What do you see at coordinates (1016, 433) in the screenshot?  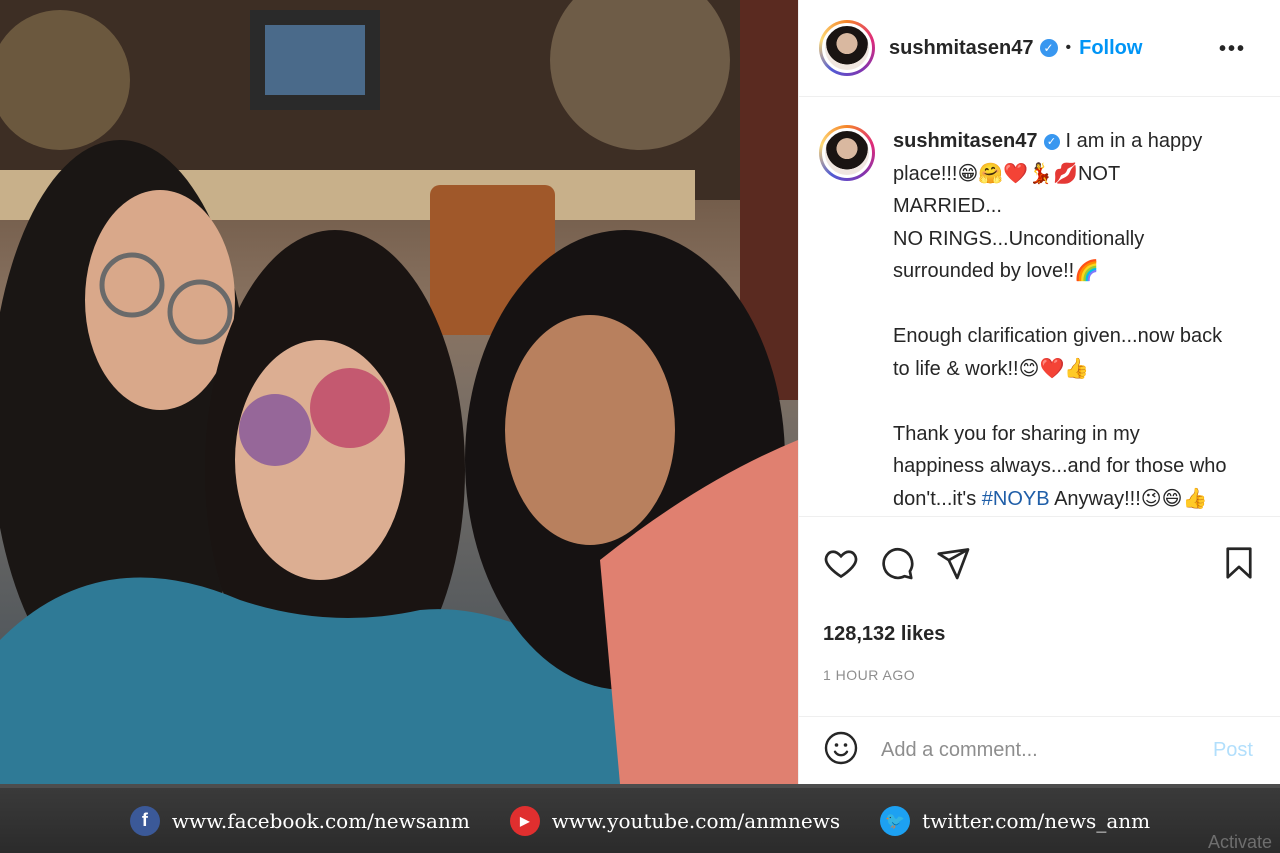 I see `caption-line-7: Thank you for sharing in my` at bounding box center [1016, 433].